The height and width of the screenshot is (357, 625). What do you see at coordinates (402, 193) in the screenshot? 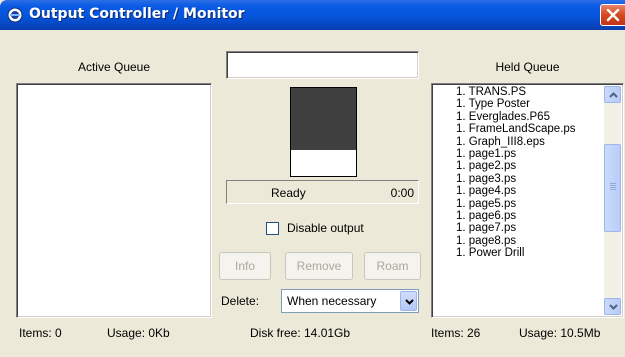
I see `status-time: 0:00` at bounding box center [402, 193].